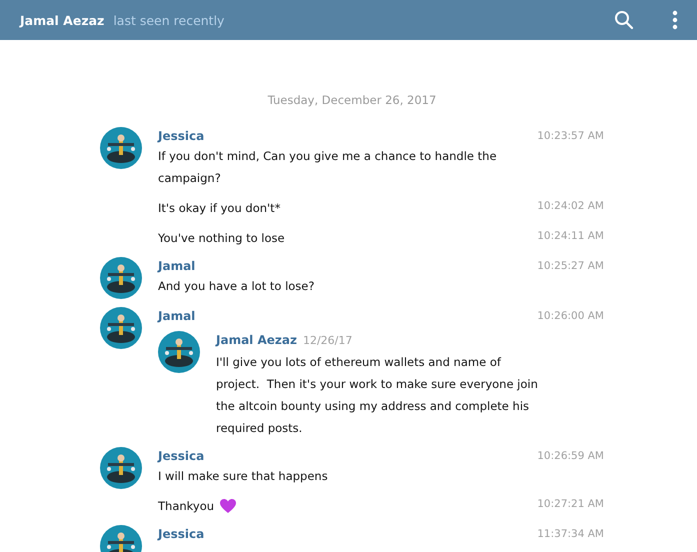 The image size is (697, 552). Describe the element at coordinates (624, 20) in the screenshot. I see `search-icon` at that location.